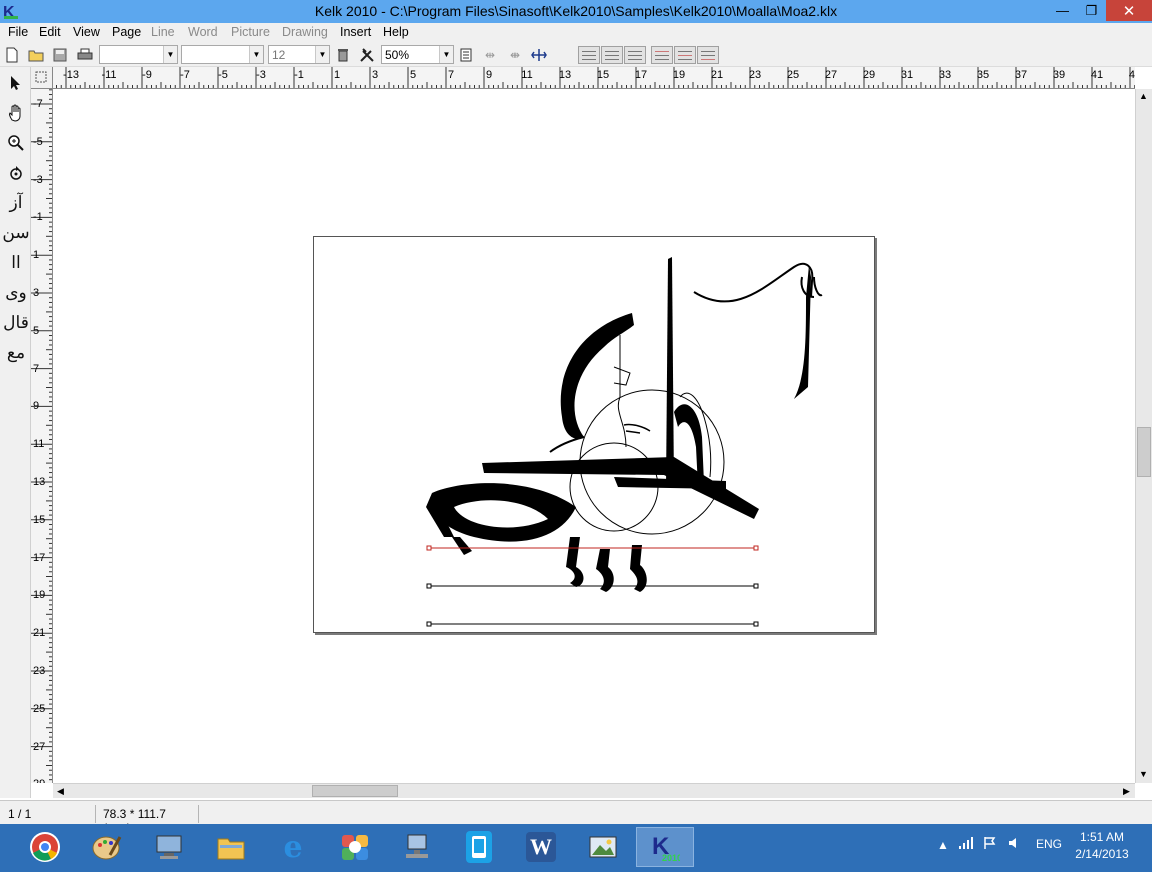  Describe the element at coordinates (16, 323) in the screenshot. I see `calligraphy-5-icon: قال` at that location.